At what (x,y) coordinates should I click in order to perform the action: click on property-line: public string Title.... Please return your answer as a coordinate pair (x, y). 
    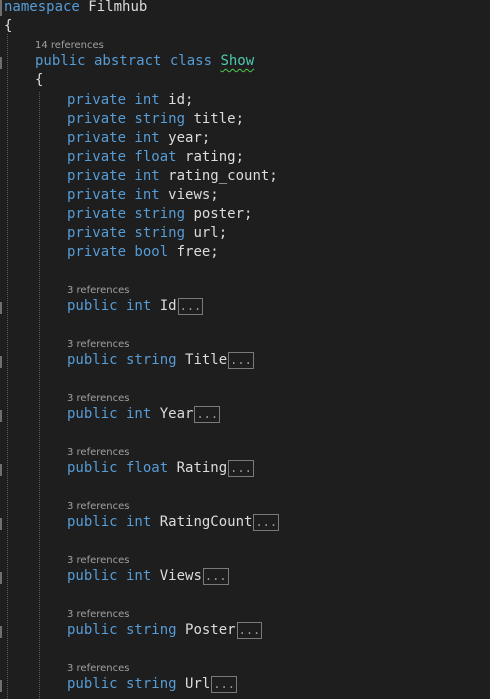
    Looking at the image, I should click on (160, 360).